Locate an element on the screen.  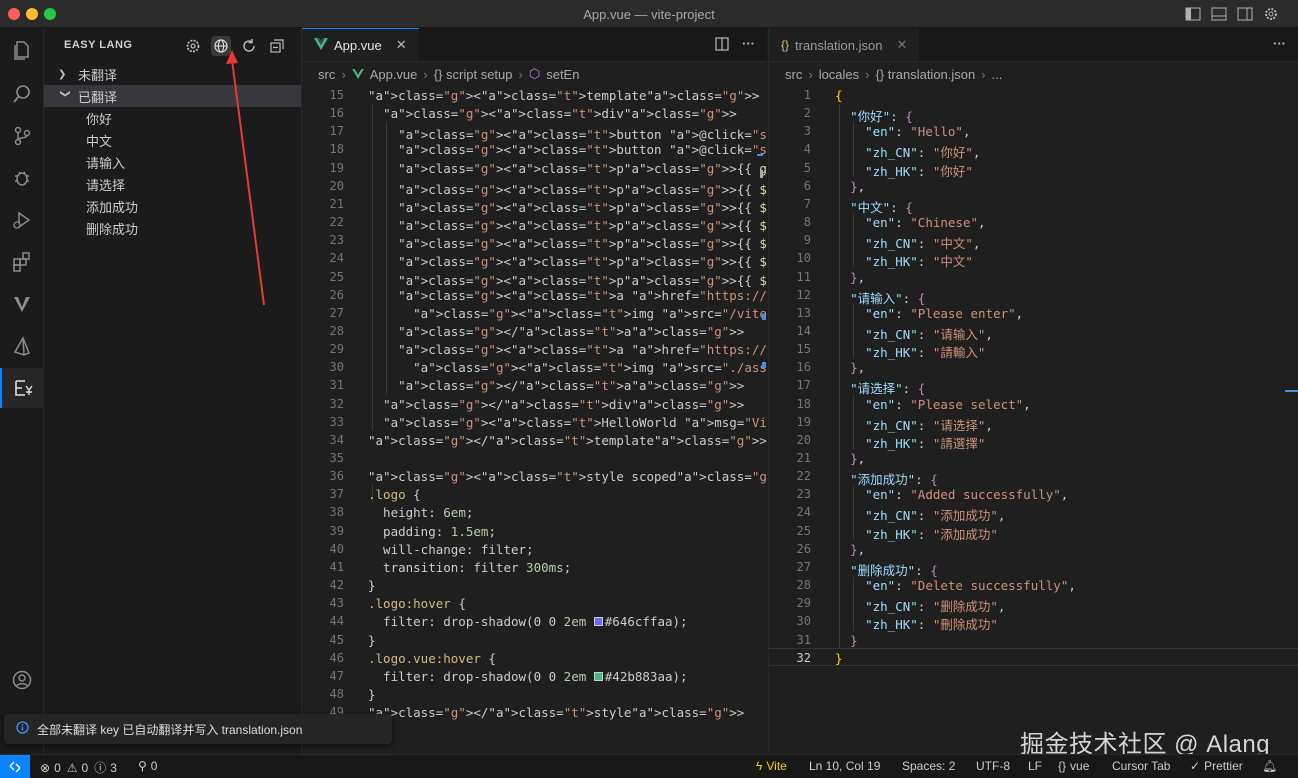
cursor-tab: Cursor Tab is located at coordinates (1141, 766).